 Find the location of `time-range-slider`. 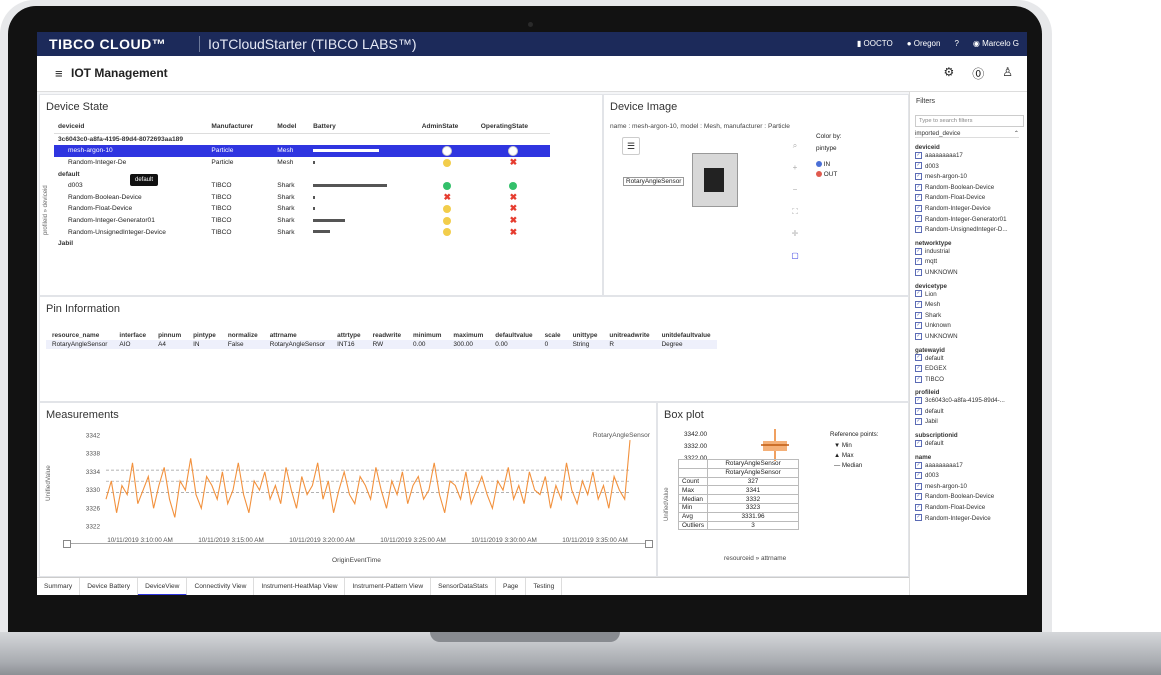

time-range-slider is located at coordinates (358, 544).